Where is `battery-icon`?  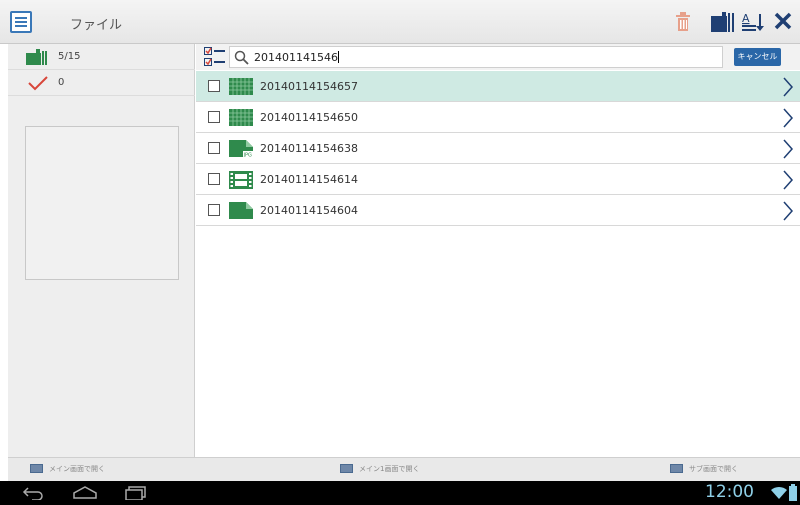
battery-icon is located at coordinates (793, 492).